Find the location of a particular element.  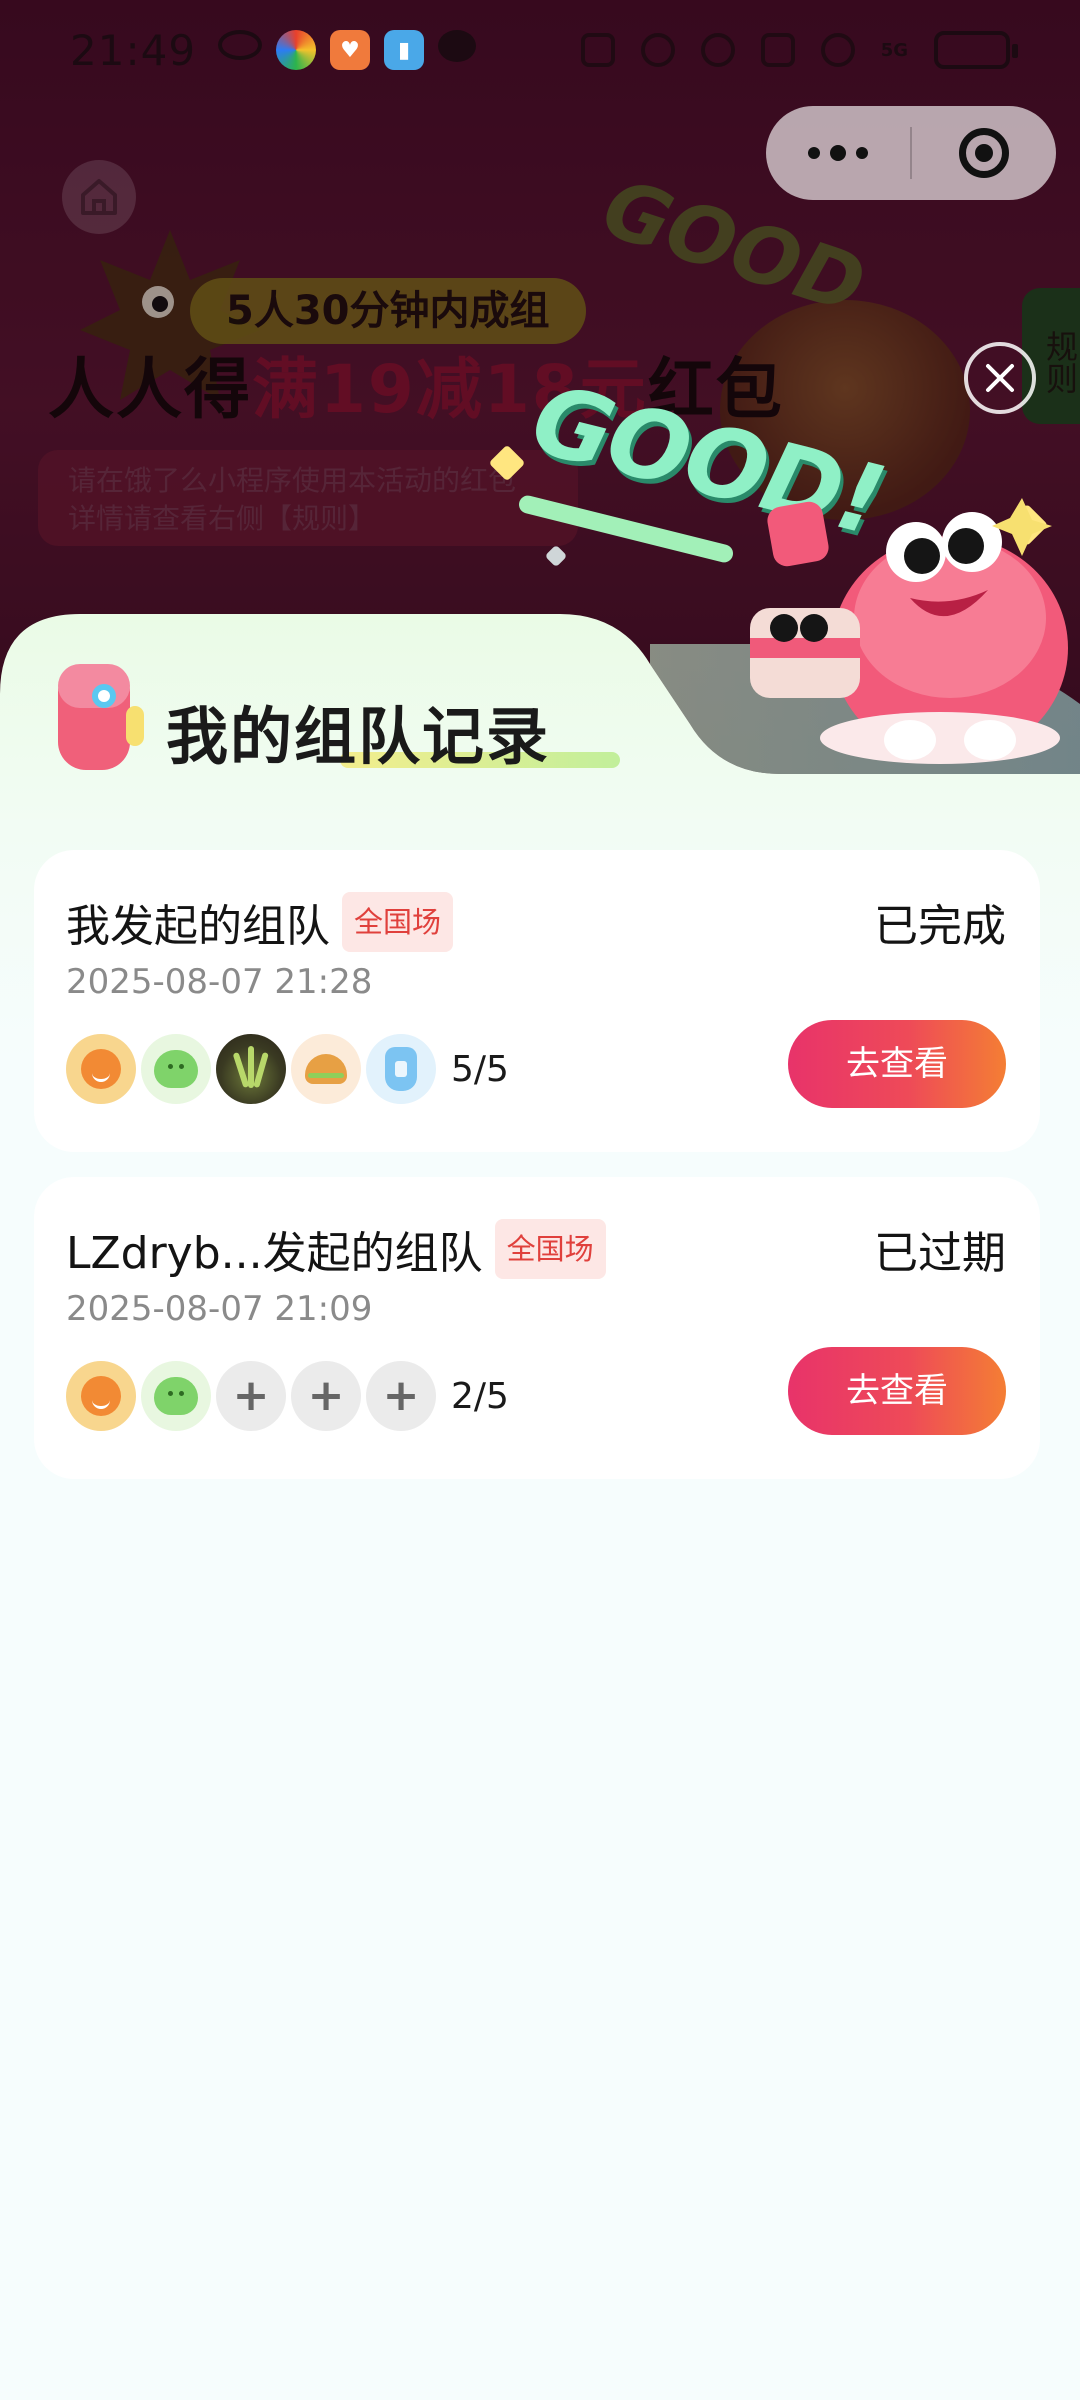

sheet-title: 我的组队记录 is located at coordinates (358, 736).